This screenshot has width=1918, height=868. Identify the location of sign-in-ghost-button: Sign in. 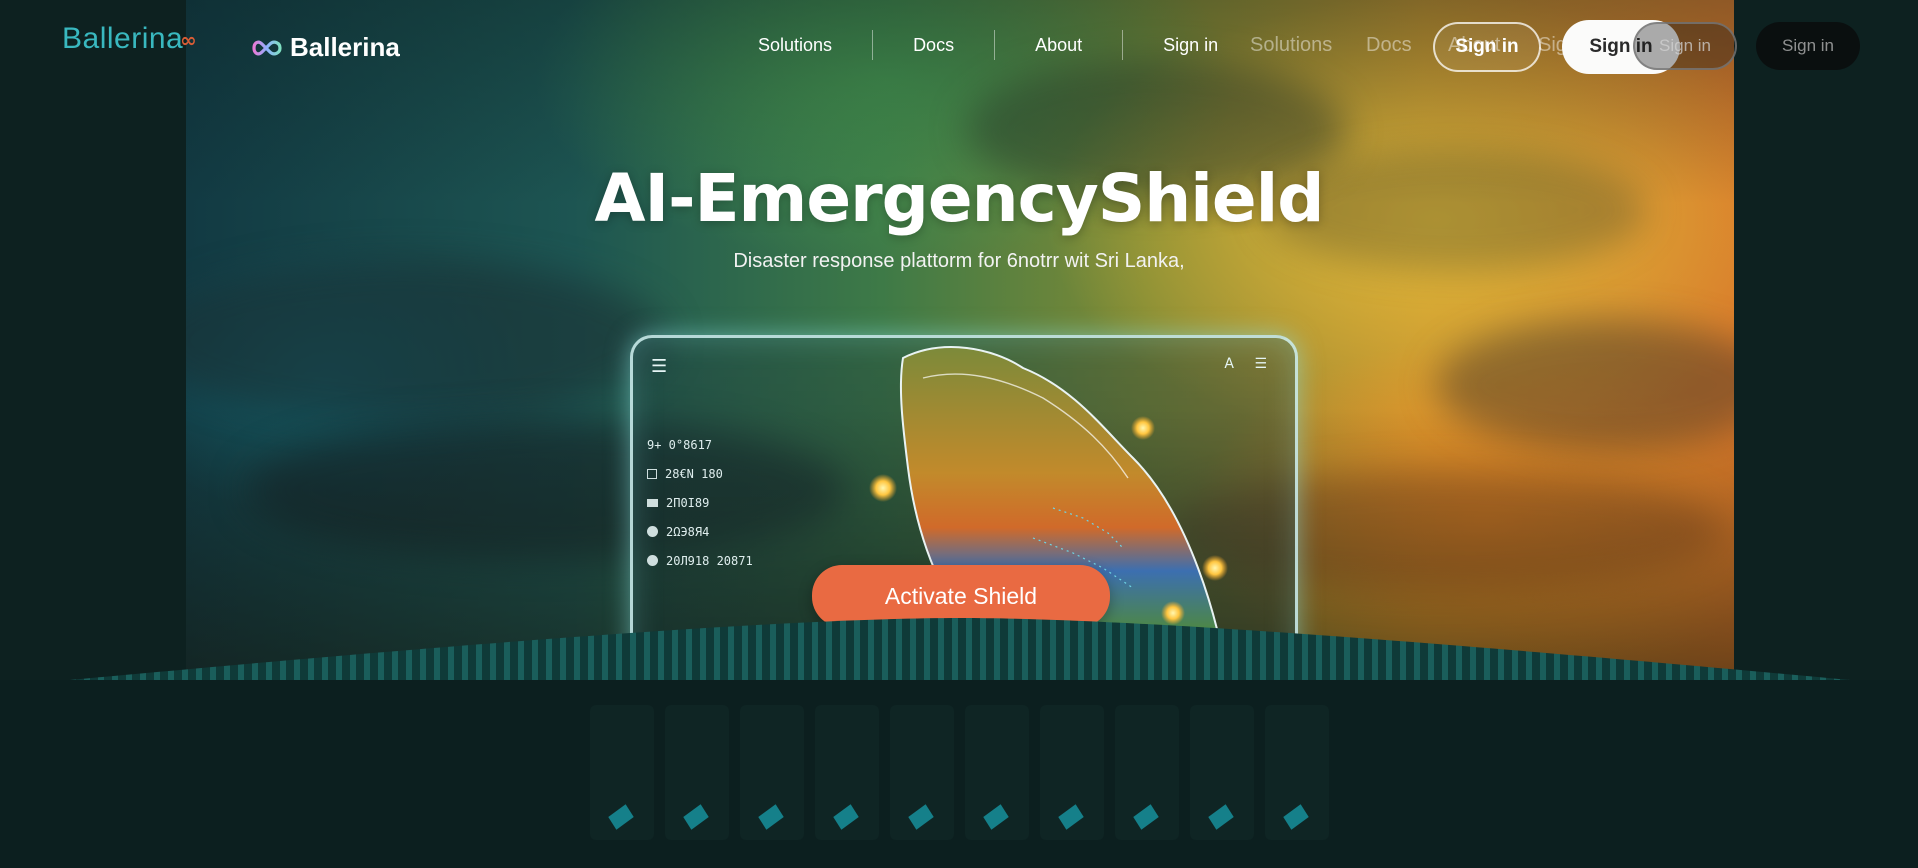
(1685, 46).